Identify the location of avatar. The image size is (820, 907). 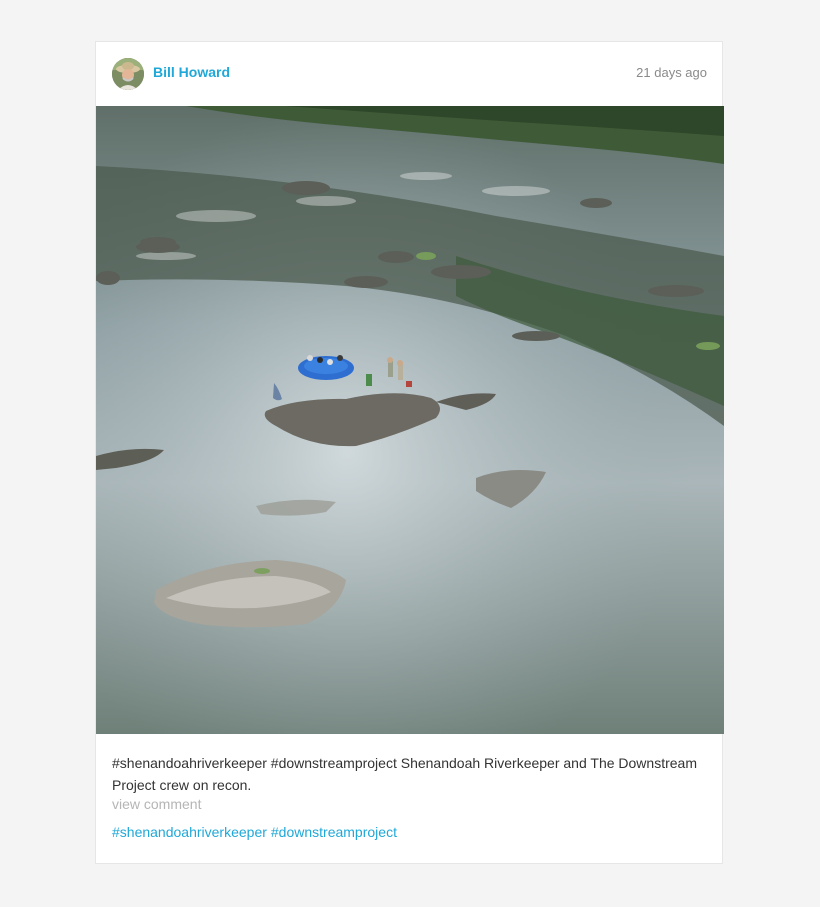
(128, 74).